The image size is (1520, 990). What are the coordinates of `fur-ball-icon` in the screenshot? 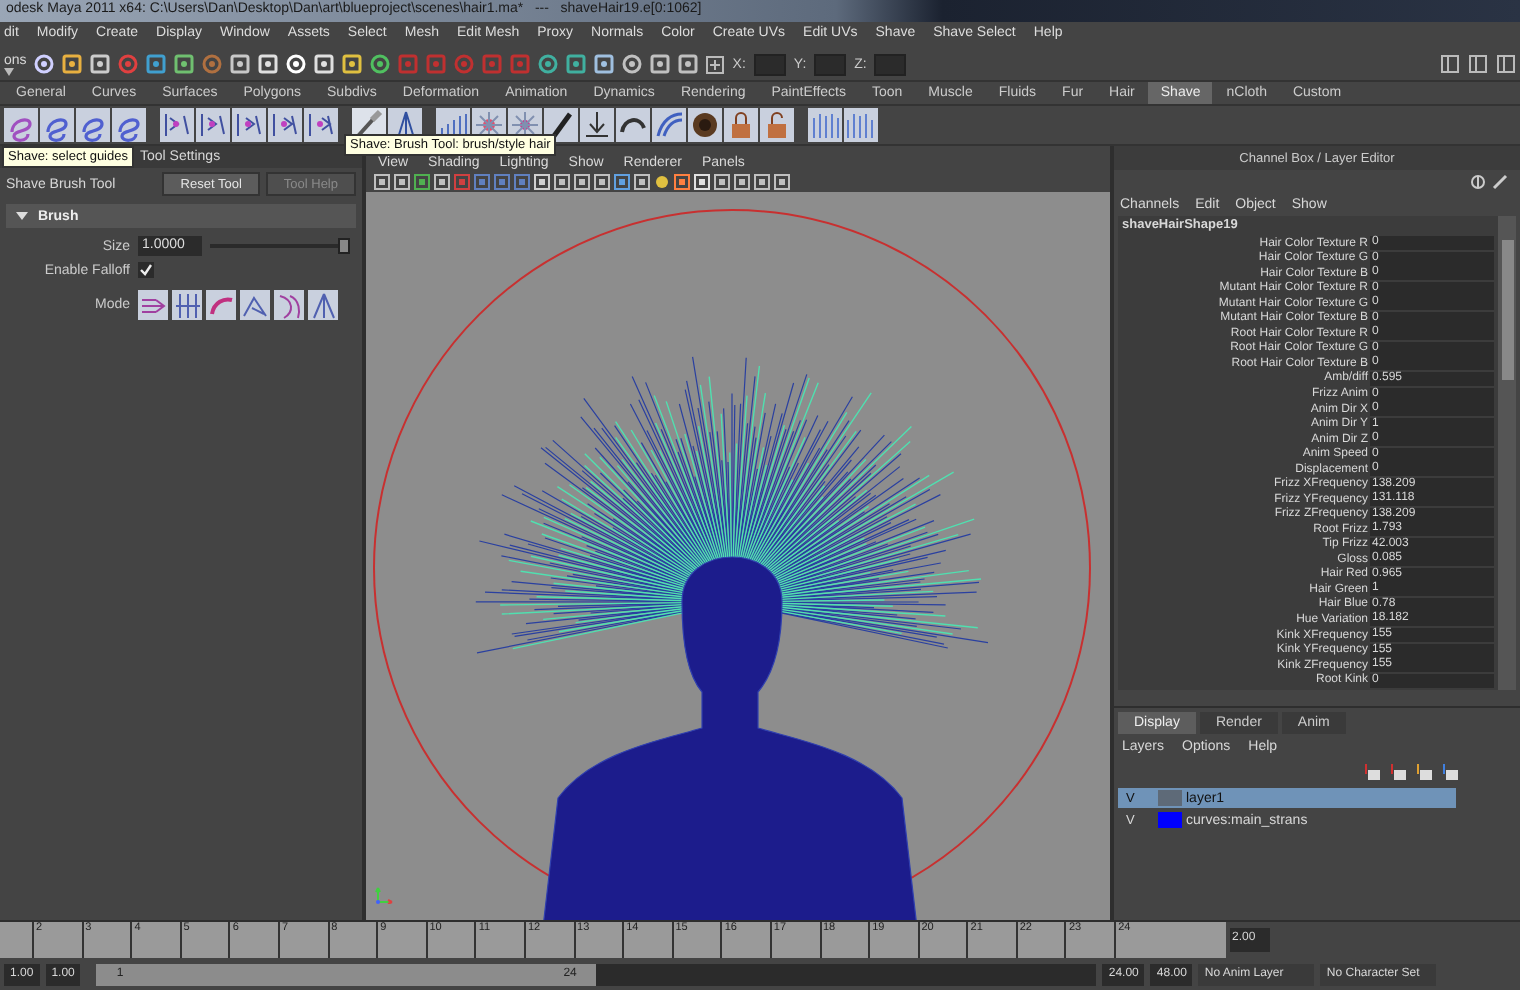 It's located at (705, 125).